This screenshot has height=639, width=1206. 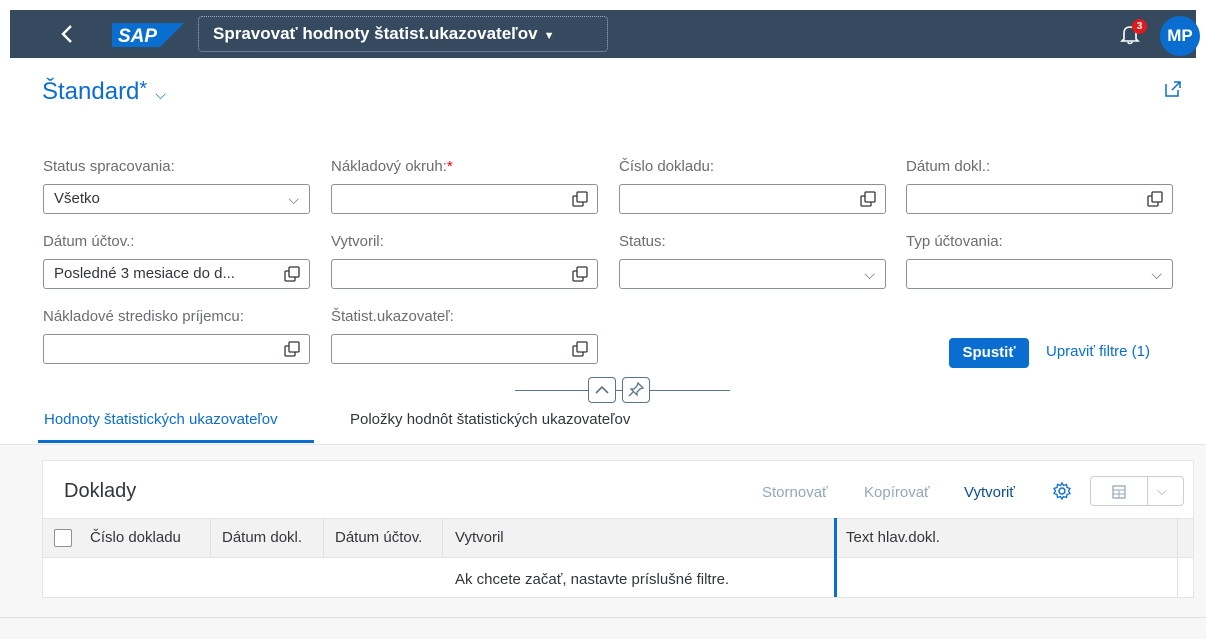 I want to click on adapt-filters-link: Upraviť filtre (1), so click(x=1098, y=351).